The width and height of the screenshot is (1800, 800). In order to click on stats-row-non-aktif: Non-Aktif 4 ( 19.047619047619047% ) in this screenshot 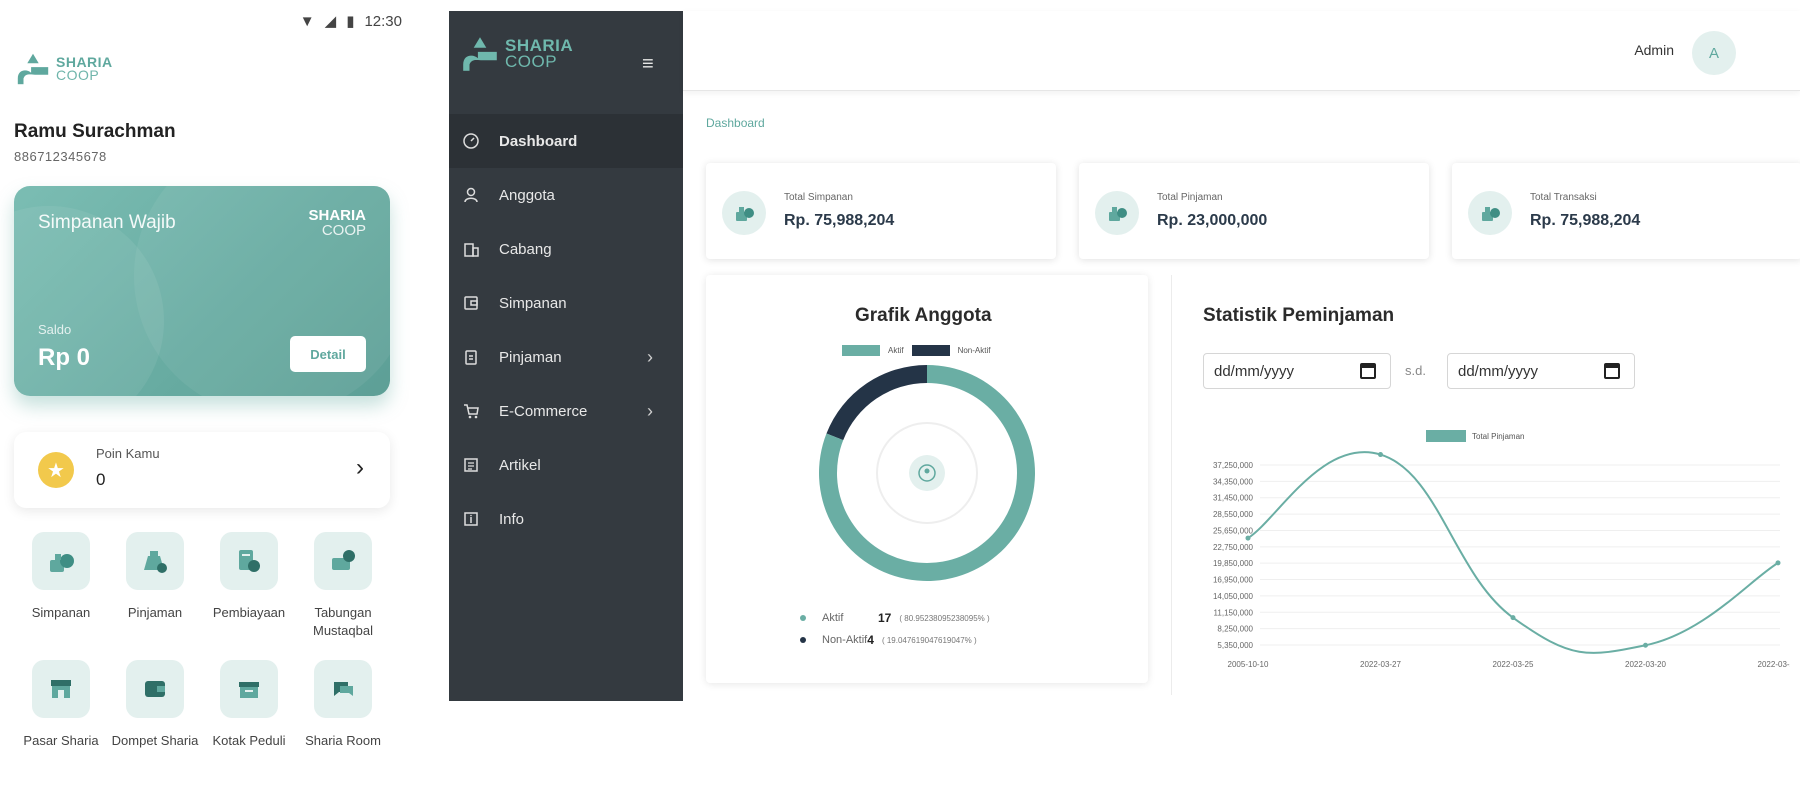, I will do `click(895, 640)`.